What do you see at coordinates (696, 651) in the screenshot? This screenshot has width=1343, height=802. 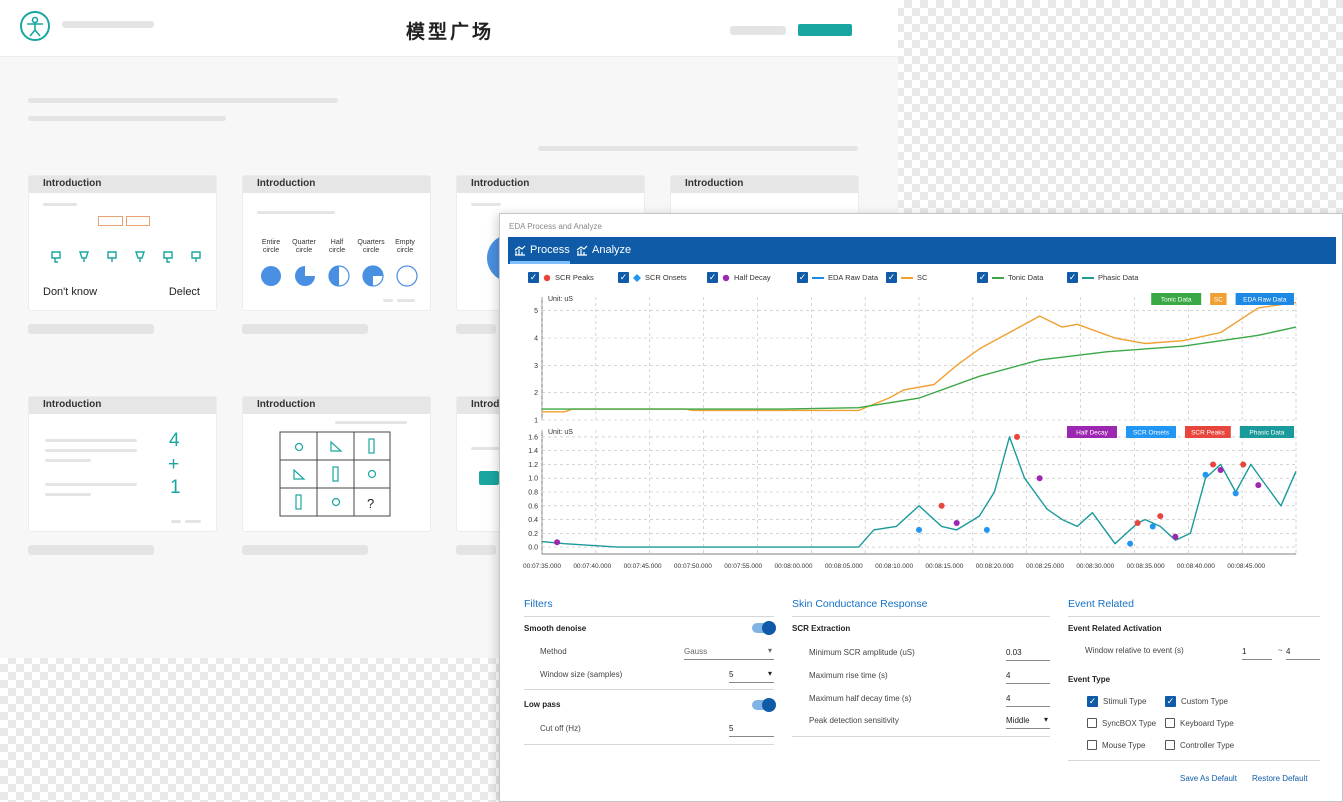 I see `method-value: Gauss` at bounding box center [696, 651].